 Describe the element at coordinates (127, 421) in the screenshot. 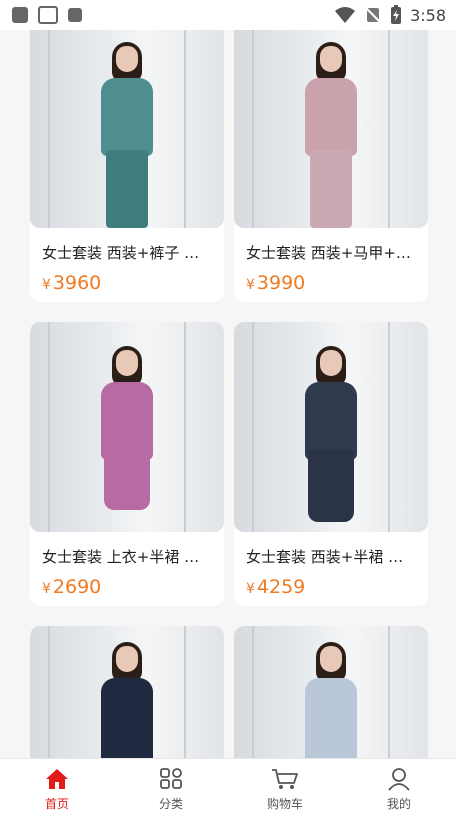

I see `top` at that location.